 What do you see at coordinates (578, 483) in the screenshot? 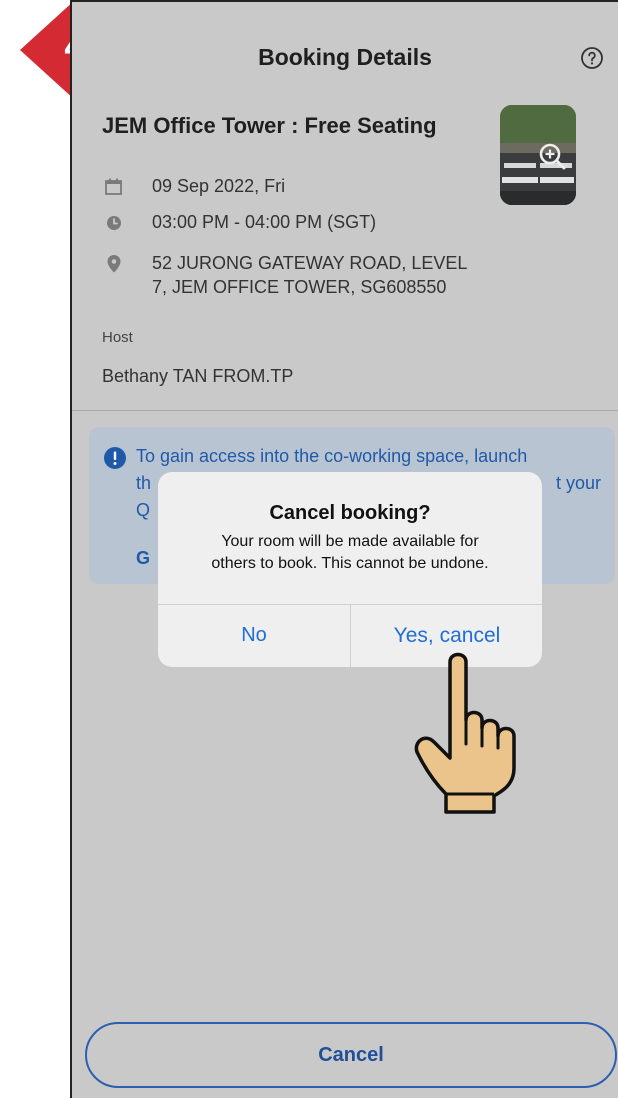
I see `info-line-2-end: t your` at bounding box center [578, 483].